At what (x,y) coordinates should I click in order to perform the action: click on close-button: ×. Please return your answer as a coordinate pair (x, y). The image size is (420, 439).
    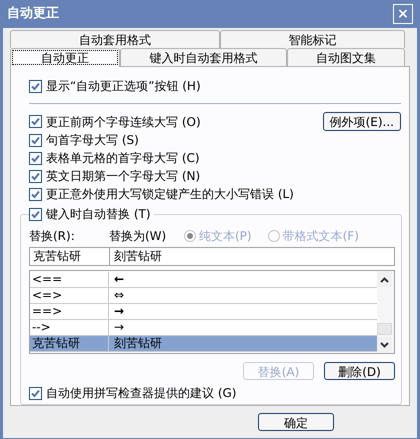
    Looking at the image, I should click on (403, 14).